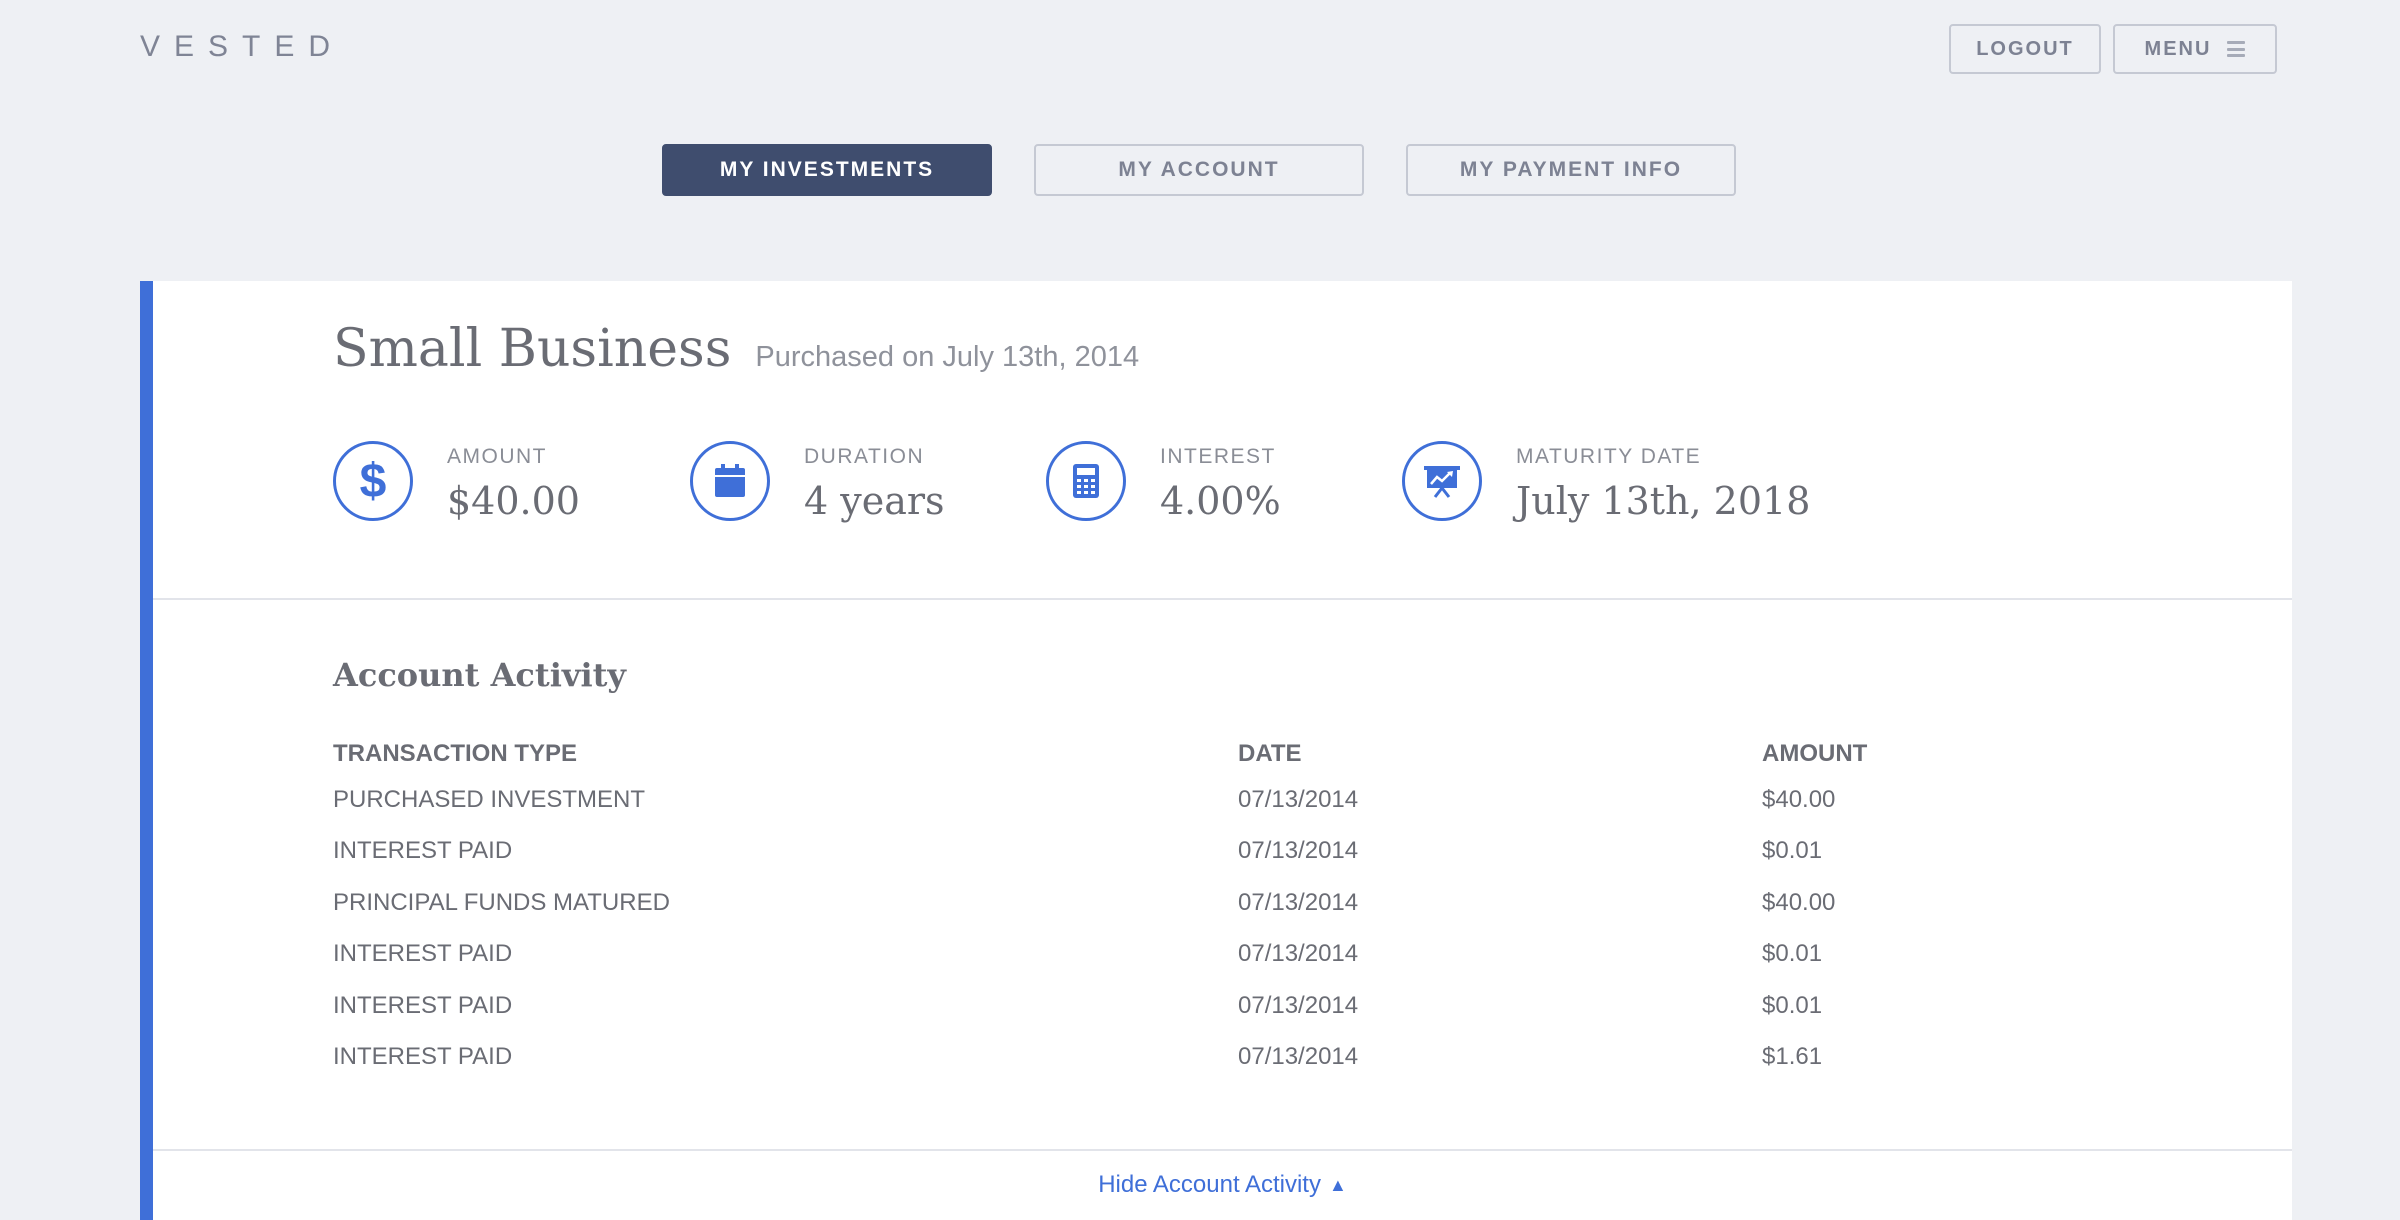 This screenshot has height=1220, width=2400. What do you see at coordinates (1197, 754) in the screenshot?
I see `table-header-row: TRANSACTION TYPE DATE AMOUNT` at bounding box center [1197, 754].